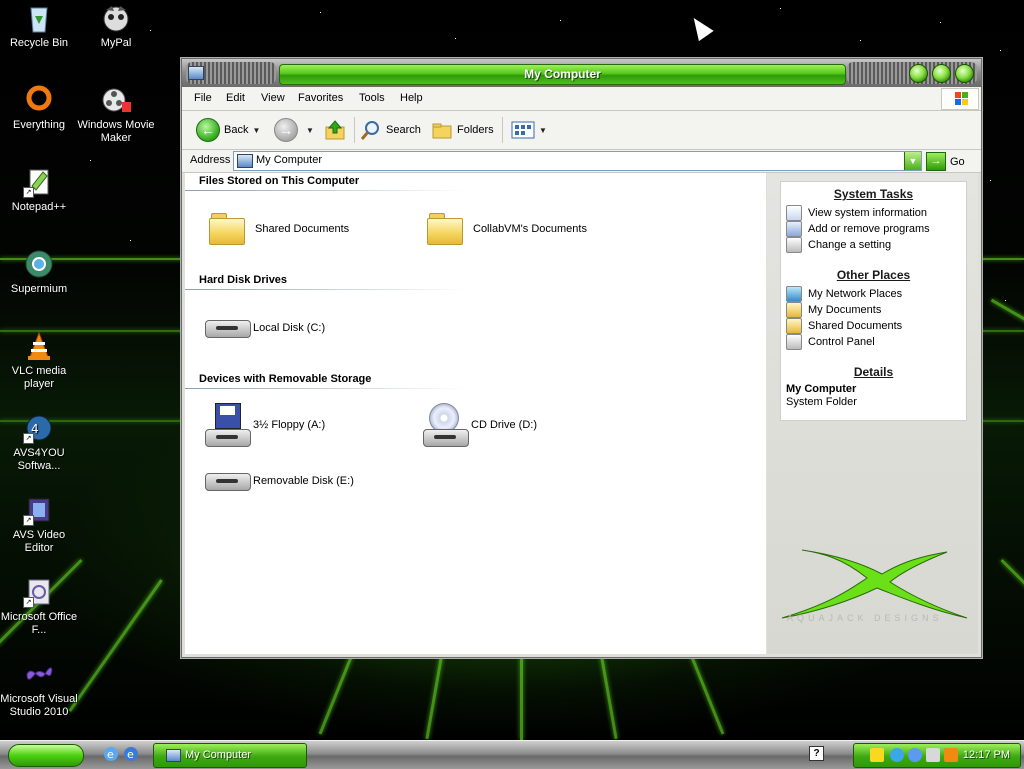 This screenshot has width=1024, height=769. Describe the element at coordinates (986, 755) in the screenshot. I see `clock: 12:17 PM` at that location.